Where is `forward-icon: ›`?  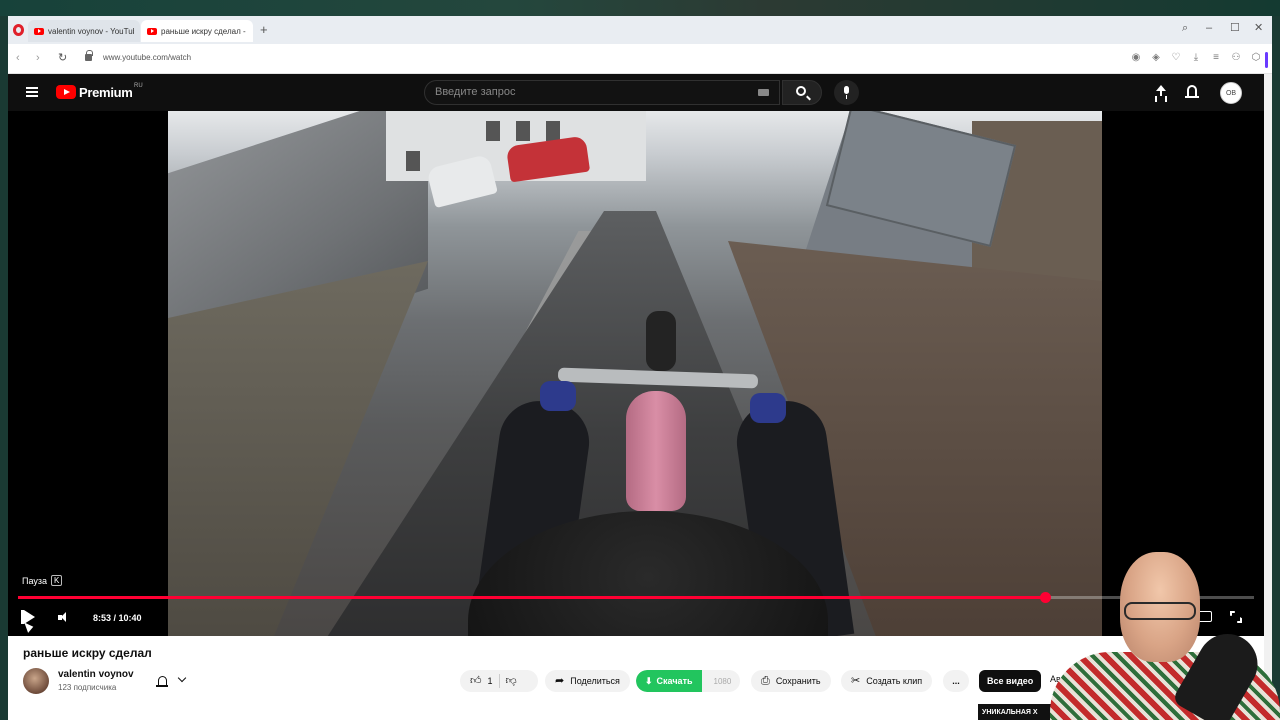 forward-icon: › is located at coordinates (38, 58).